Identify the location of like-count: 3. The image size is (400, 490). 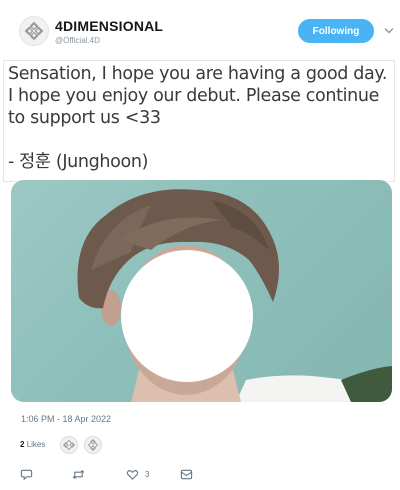
(147, 474).